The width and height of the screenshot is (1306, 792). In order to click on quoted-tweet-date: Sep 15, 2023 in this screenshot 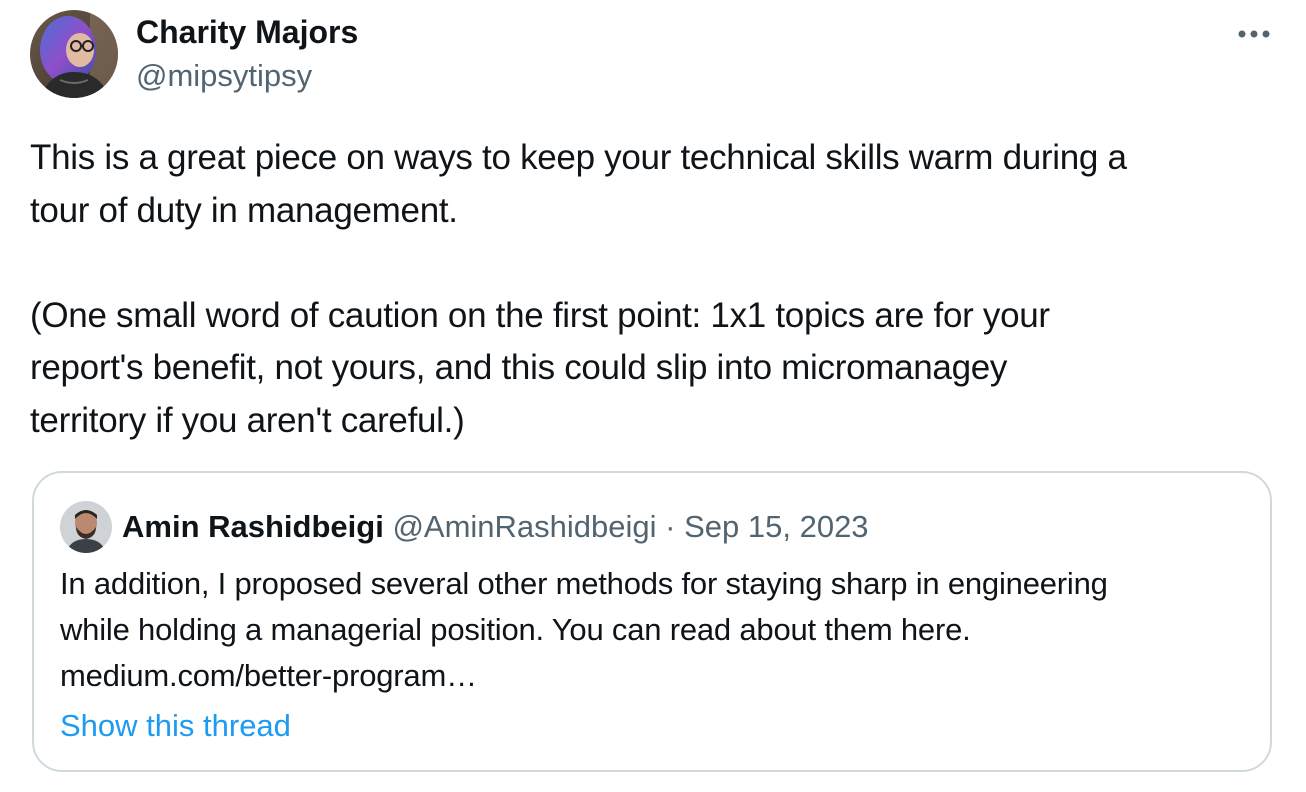, I will do `click(776, 526)`.